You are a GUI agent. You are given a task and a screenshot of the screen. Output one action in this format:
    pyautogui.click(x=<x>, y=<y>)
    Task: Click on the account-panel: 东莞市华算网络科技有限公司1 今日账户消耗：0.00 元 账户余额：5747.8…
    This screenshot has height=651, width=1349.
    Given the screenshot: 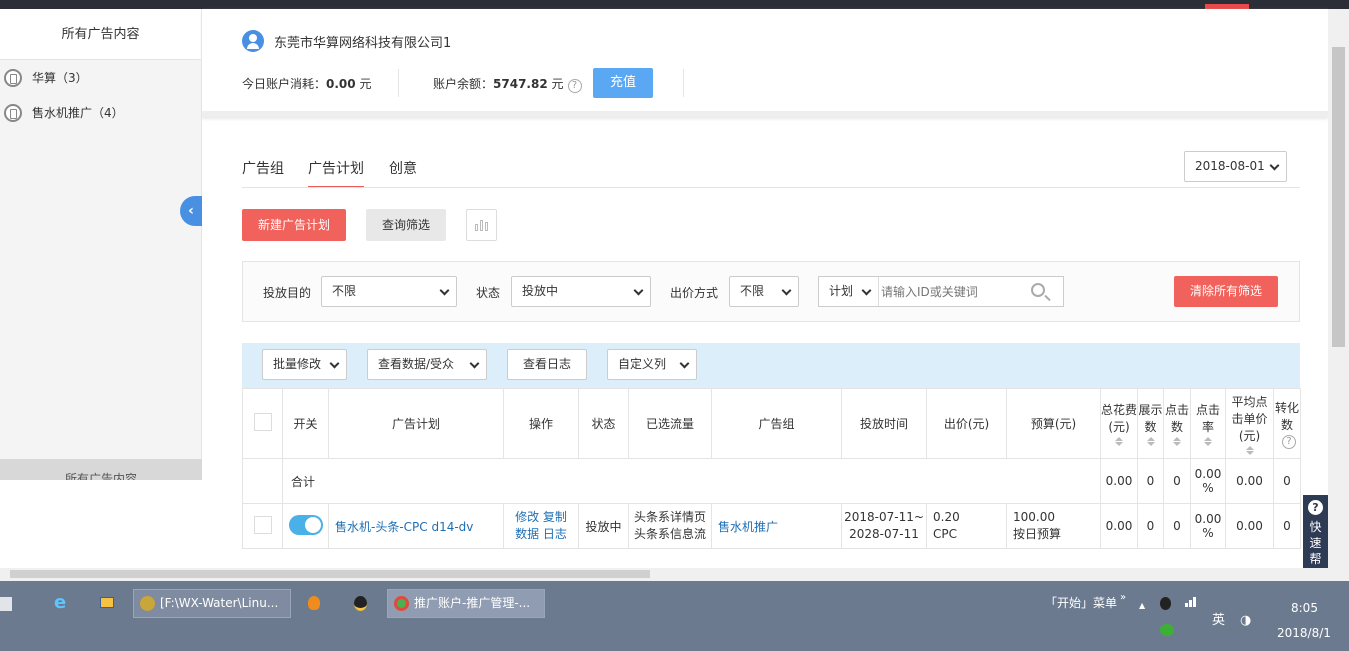 What is the action you would take?
    pyautogui.click(x=765, y=63)
    